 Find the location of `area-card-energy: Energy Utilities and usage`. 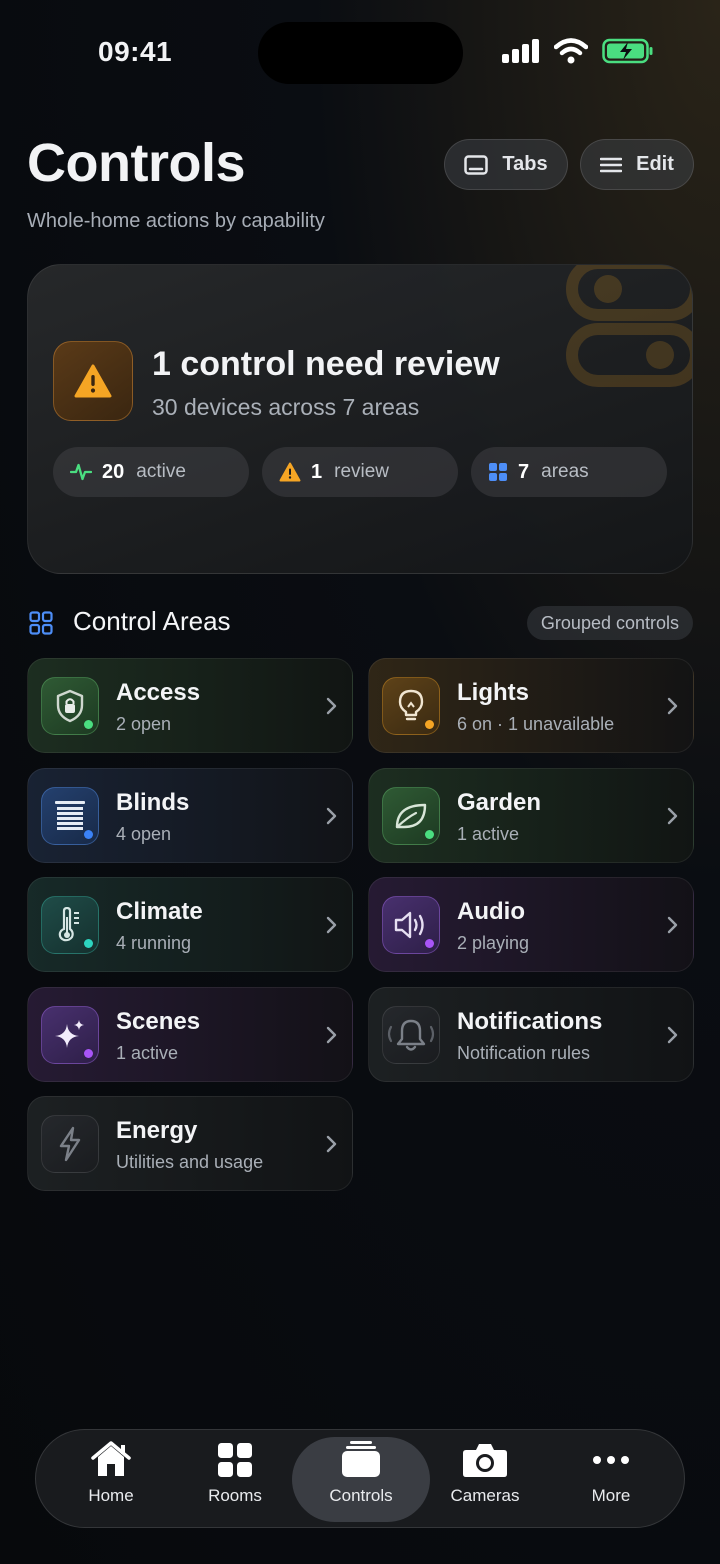

area-card-energy: Energy Utilities and usage is located at coordinates (190, 1143).